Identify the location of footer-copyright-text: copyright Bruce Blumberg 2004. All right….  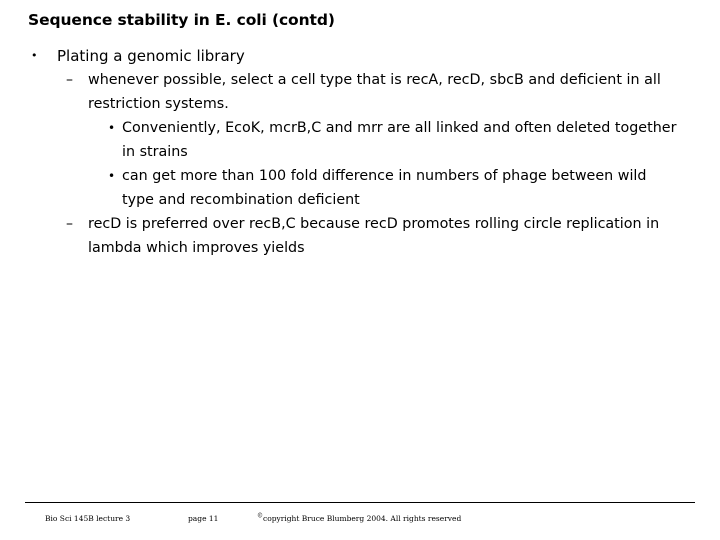
(362, 518).